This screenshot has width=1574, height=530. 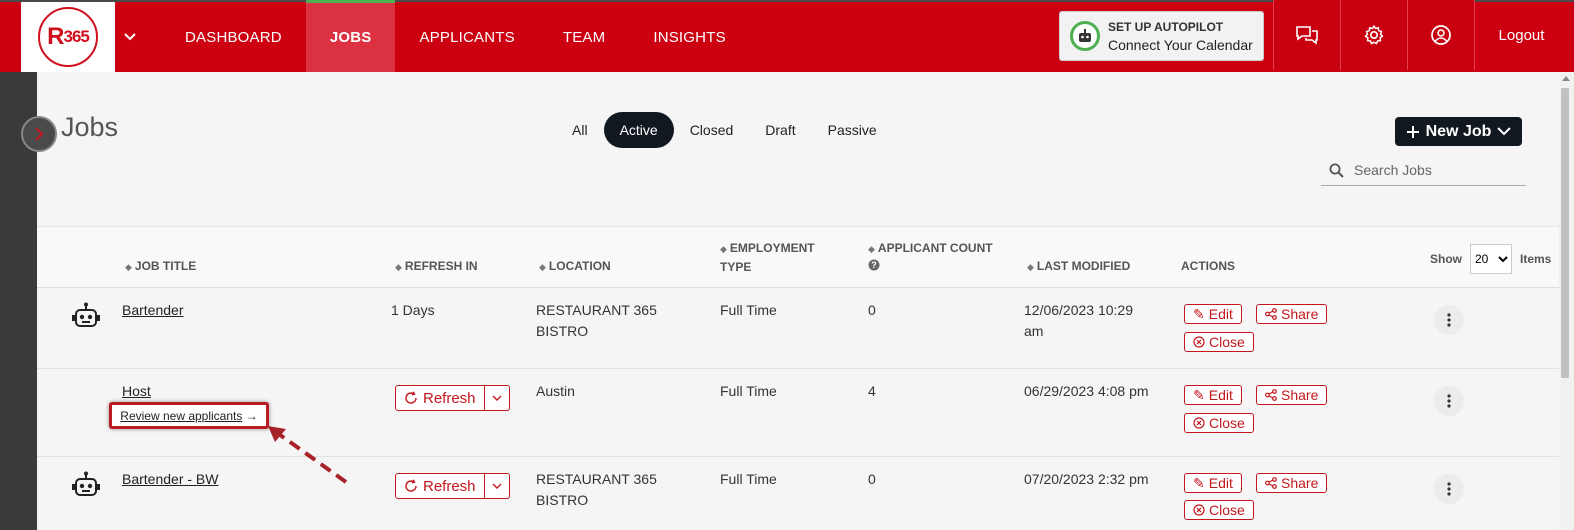 I want to click on col-location-label: LOCATION, so click(x=579, y=266).